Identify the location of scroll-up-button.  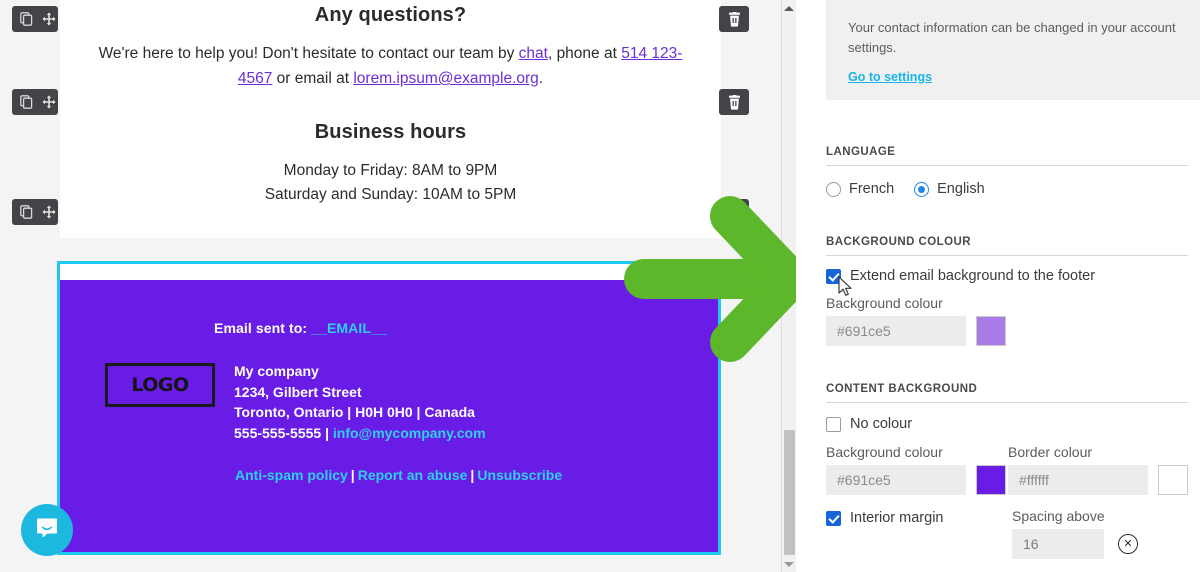
(789, 8).